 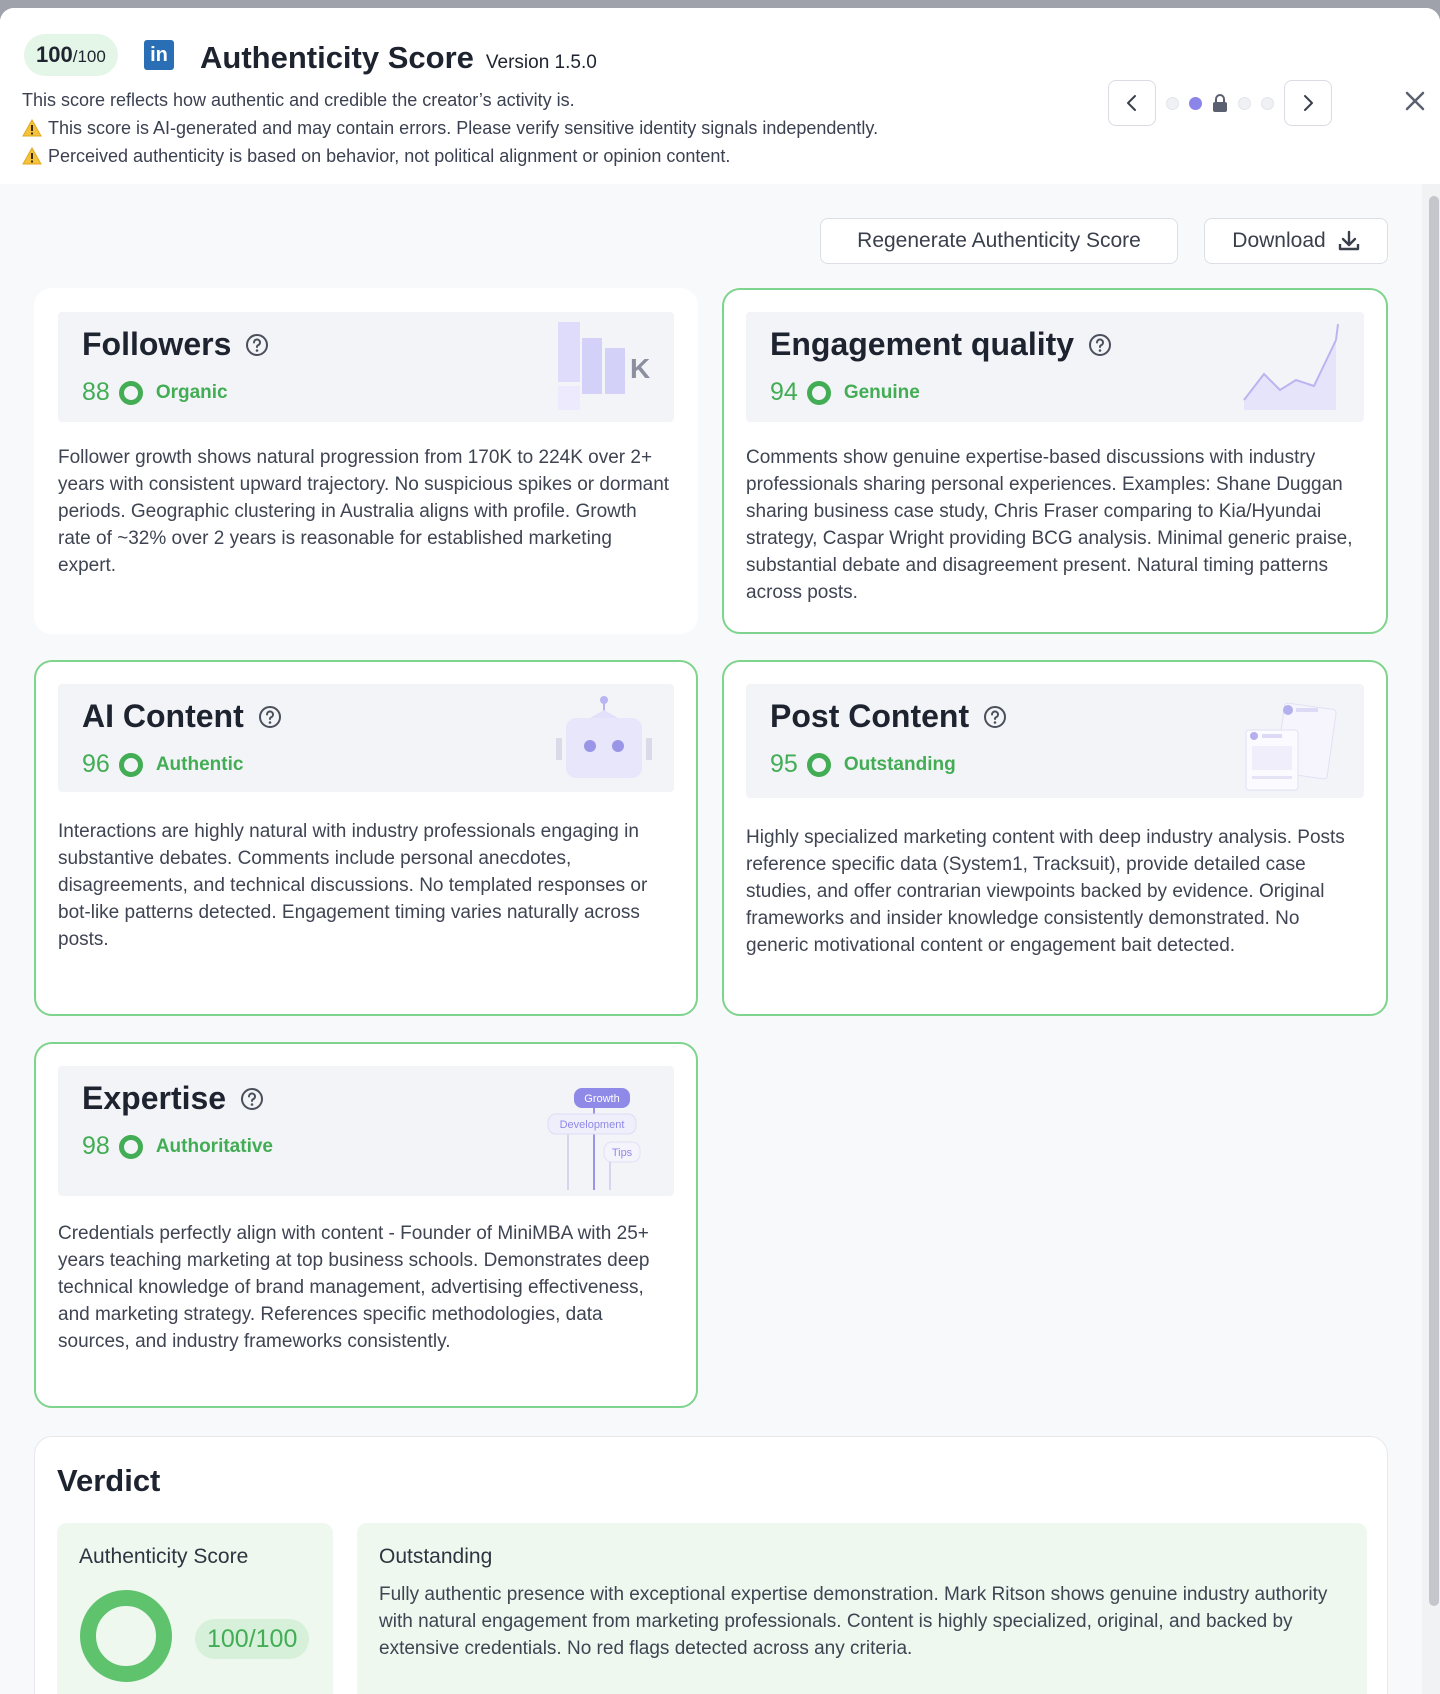 What do you see at coordinates (337, 57) in the screenshot?
I see `modal-title: Authenticity Score` at bounding box center [337, 57].